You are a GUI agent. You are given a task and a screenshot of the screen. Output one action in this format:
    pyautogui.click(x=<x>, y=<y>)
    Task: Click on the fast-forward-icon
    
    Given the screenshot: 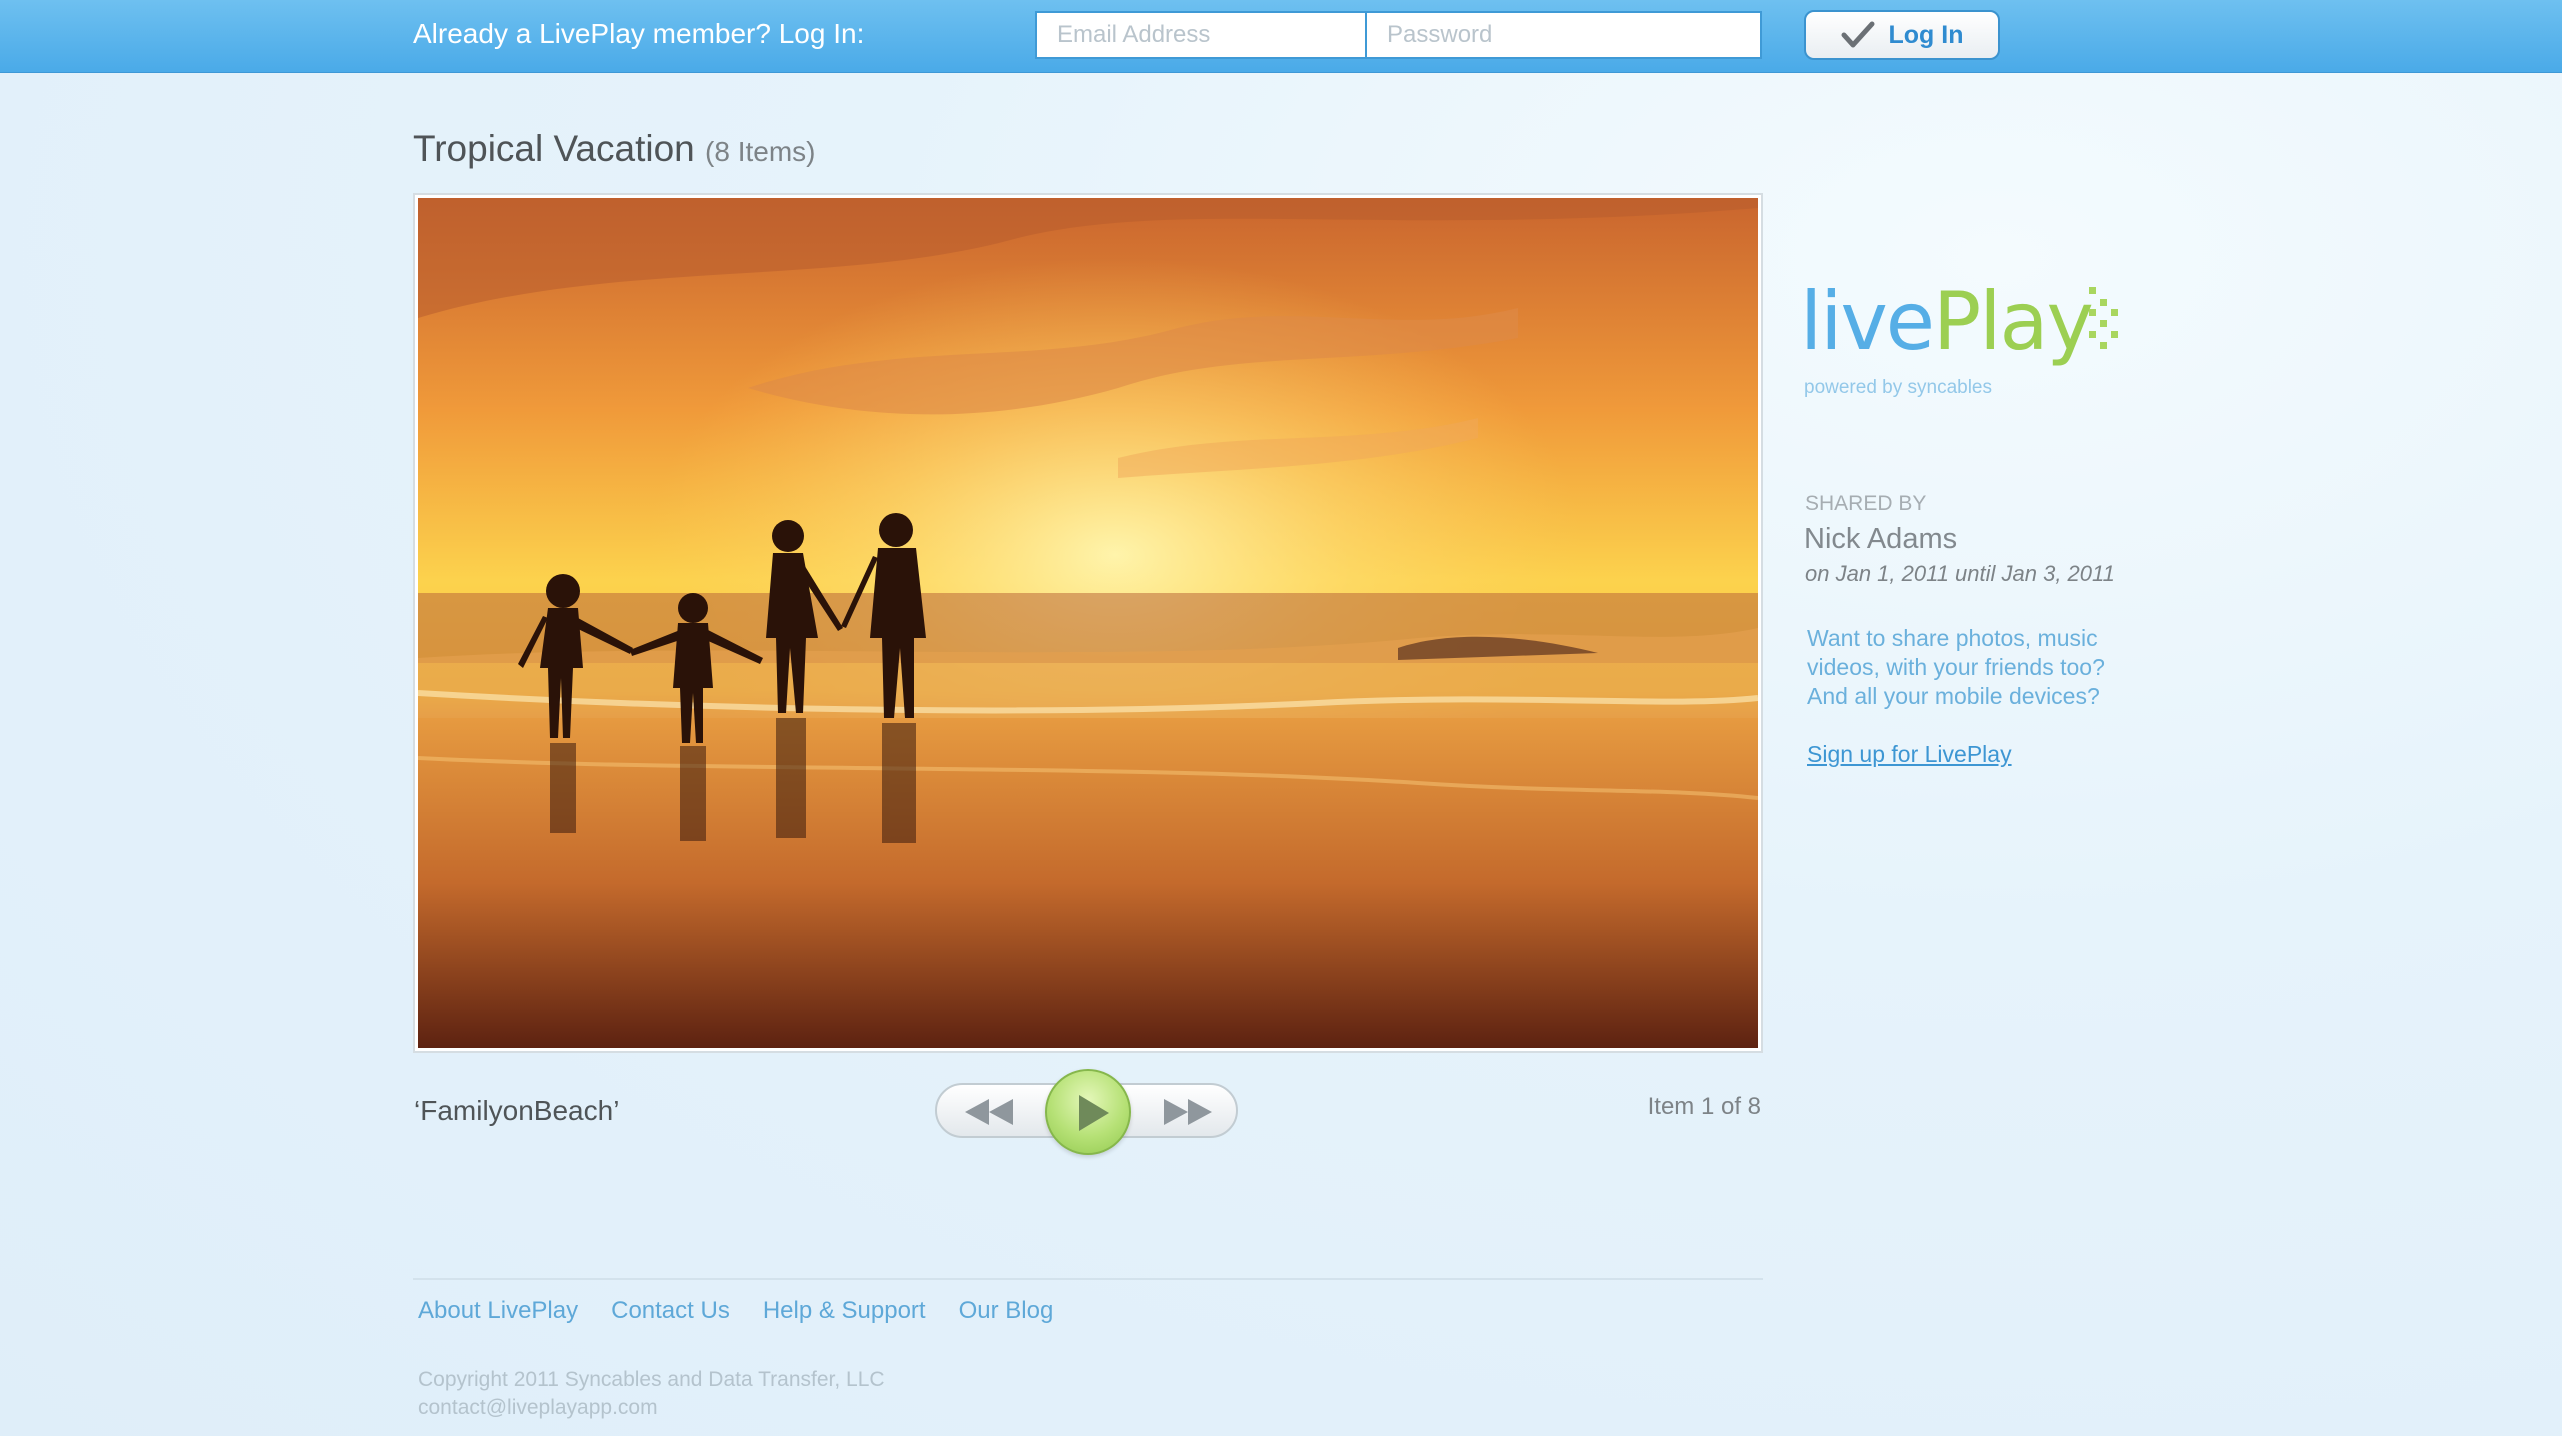 What is the action you would take?
    pyautogui.click(x=1188, y=1112)
    